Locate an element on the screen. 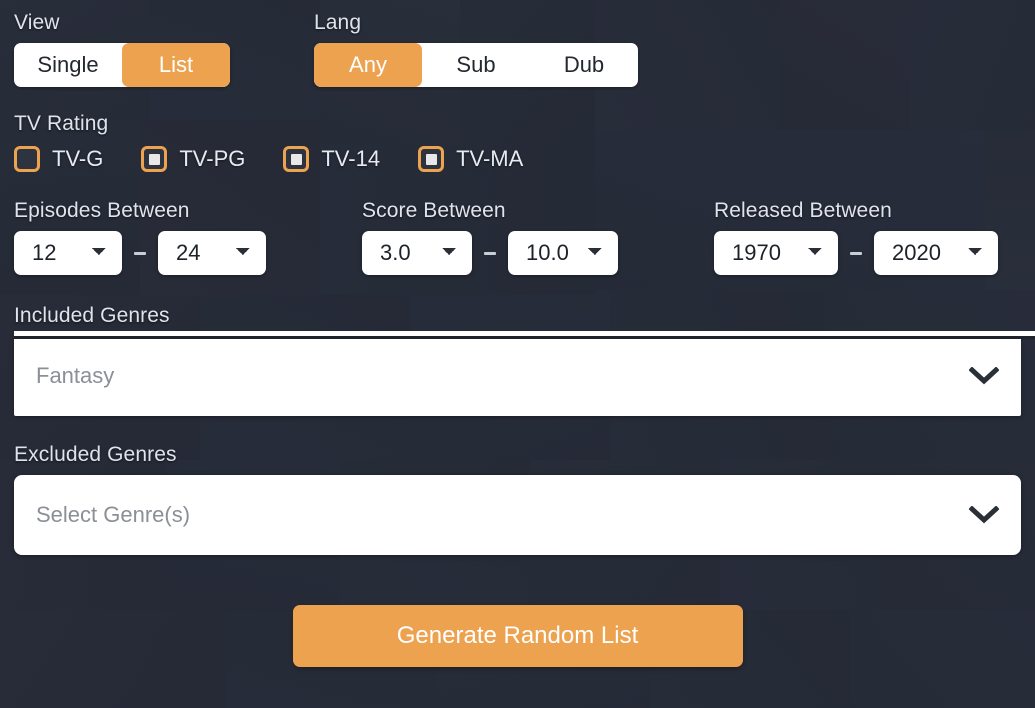 Image resolution: width=1035 pixels, height=708 pixels. episodes-range-controls: 12 24 is located at coordinates (140, 253).